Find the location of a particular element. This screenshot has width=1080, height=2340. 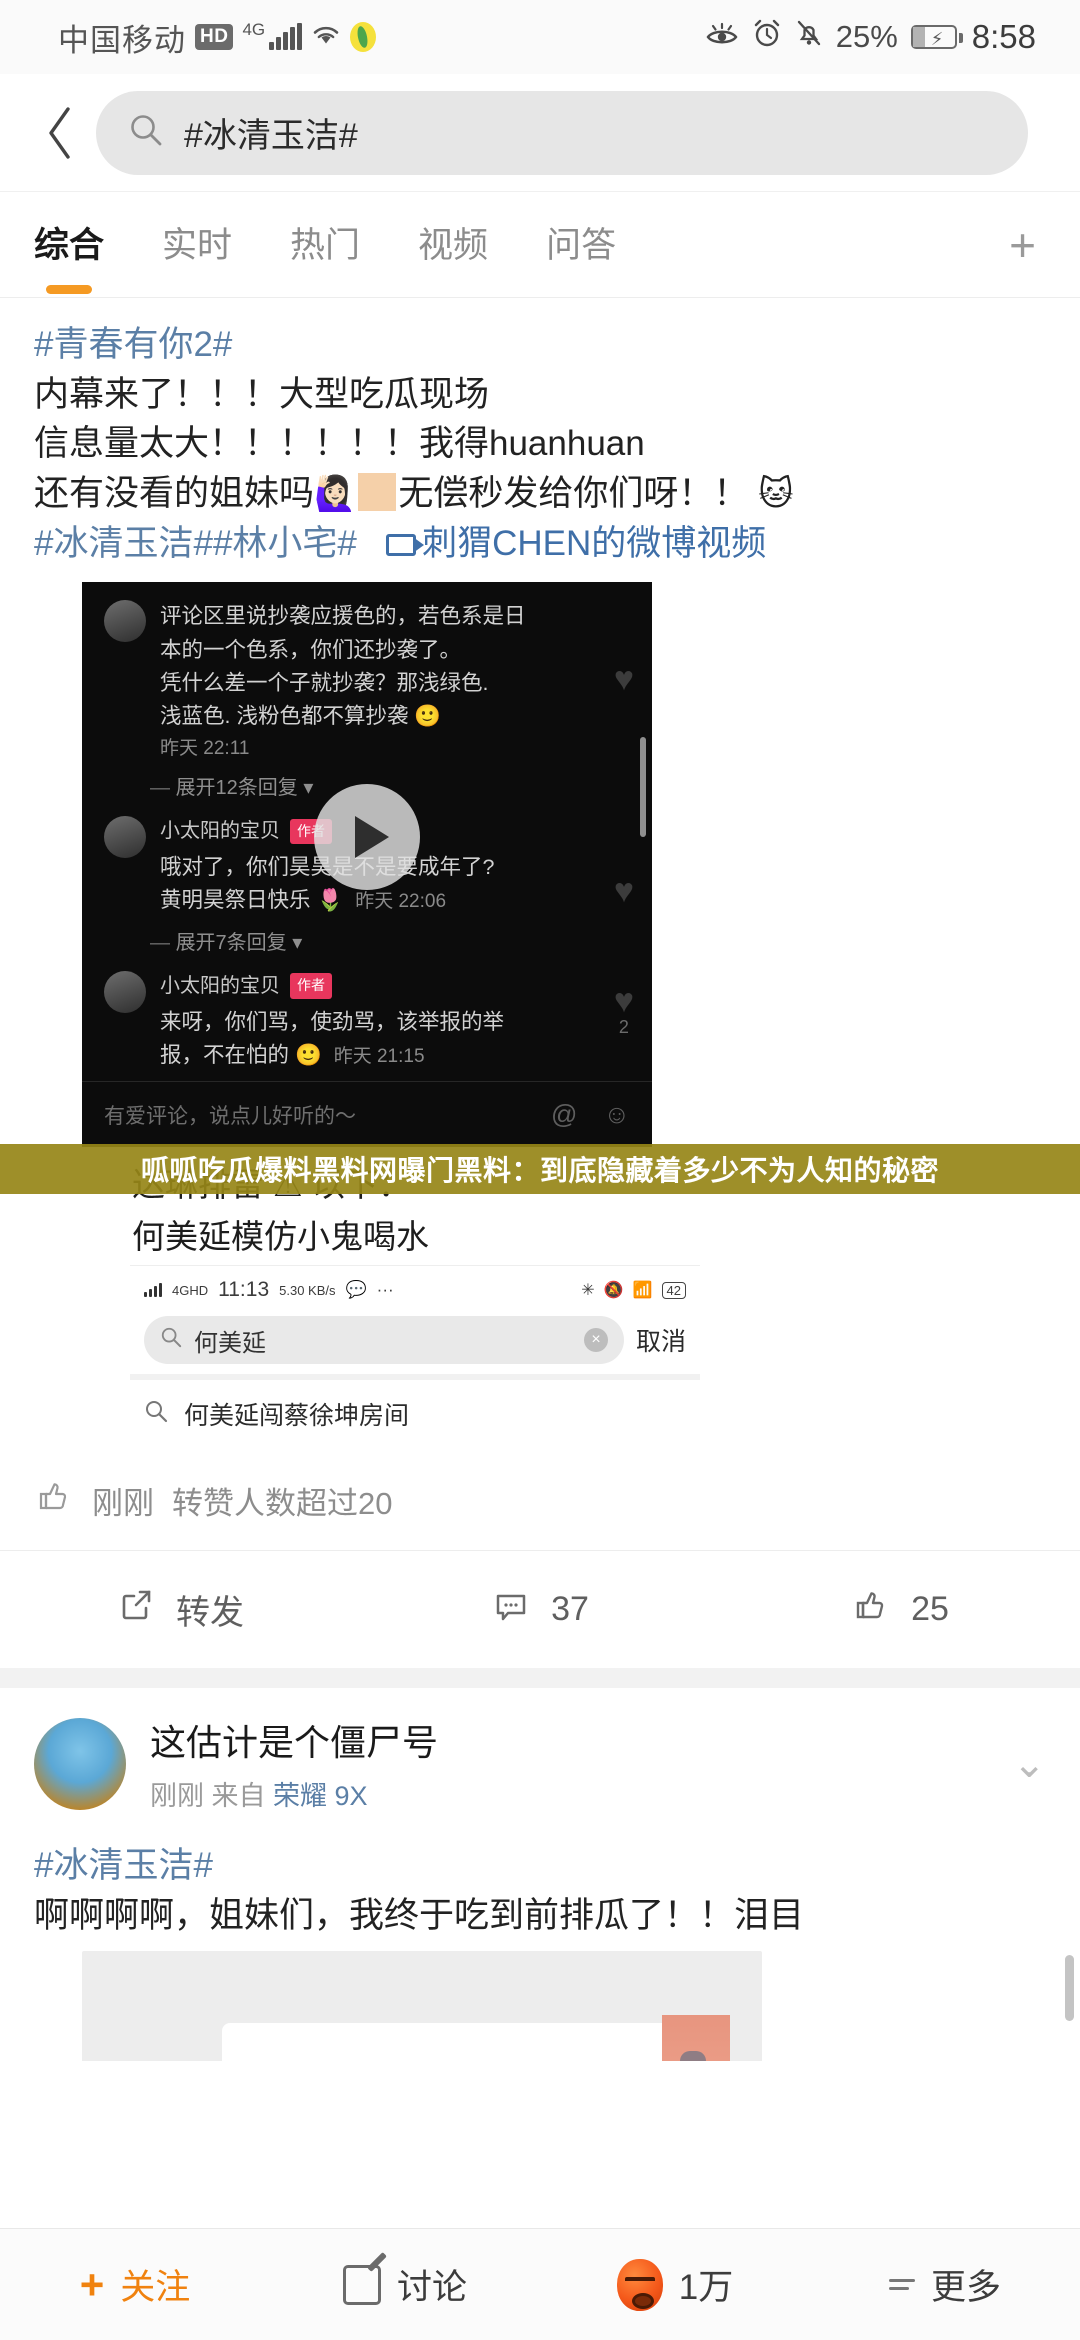

inner-clock-label: 11:13 is located at coordinates (244, 1290).